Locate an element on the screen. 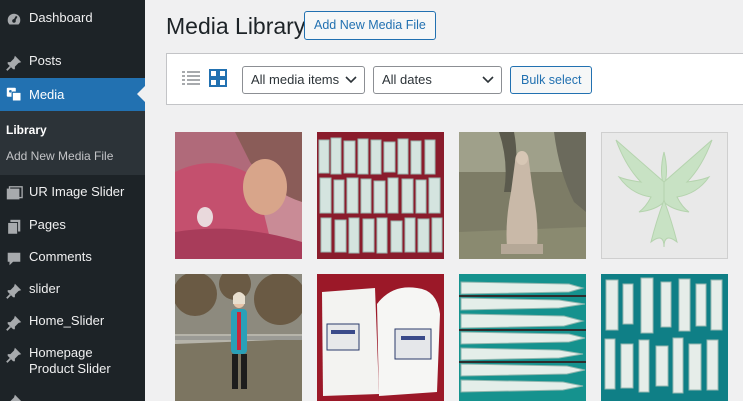 The width and height of the screenshot is (743, 401). menu-item-partial is located at coordinates (72, 396).